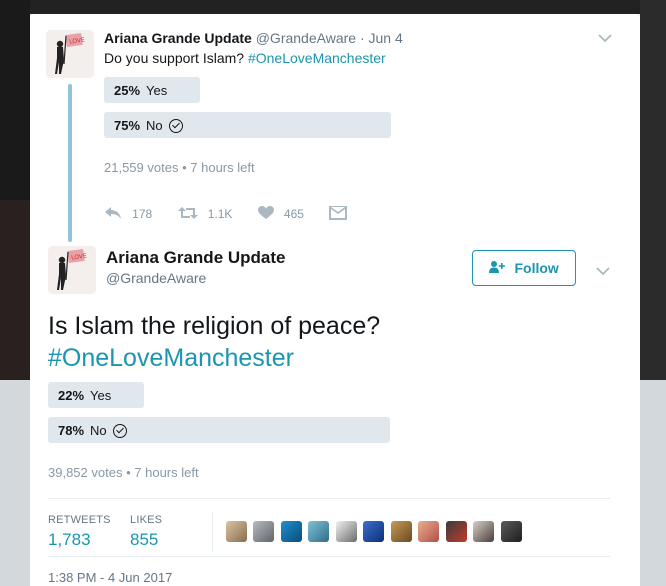 The width and height of the screenshot is (666, 586). Describe the element at coordinates (267, 215) in the screenshot. I see `heart-icon` at that location.